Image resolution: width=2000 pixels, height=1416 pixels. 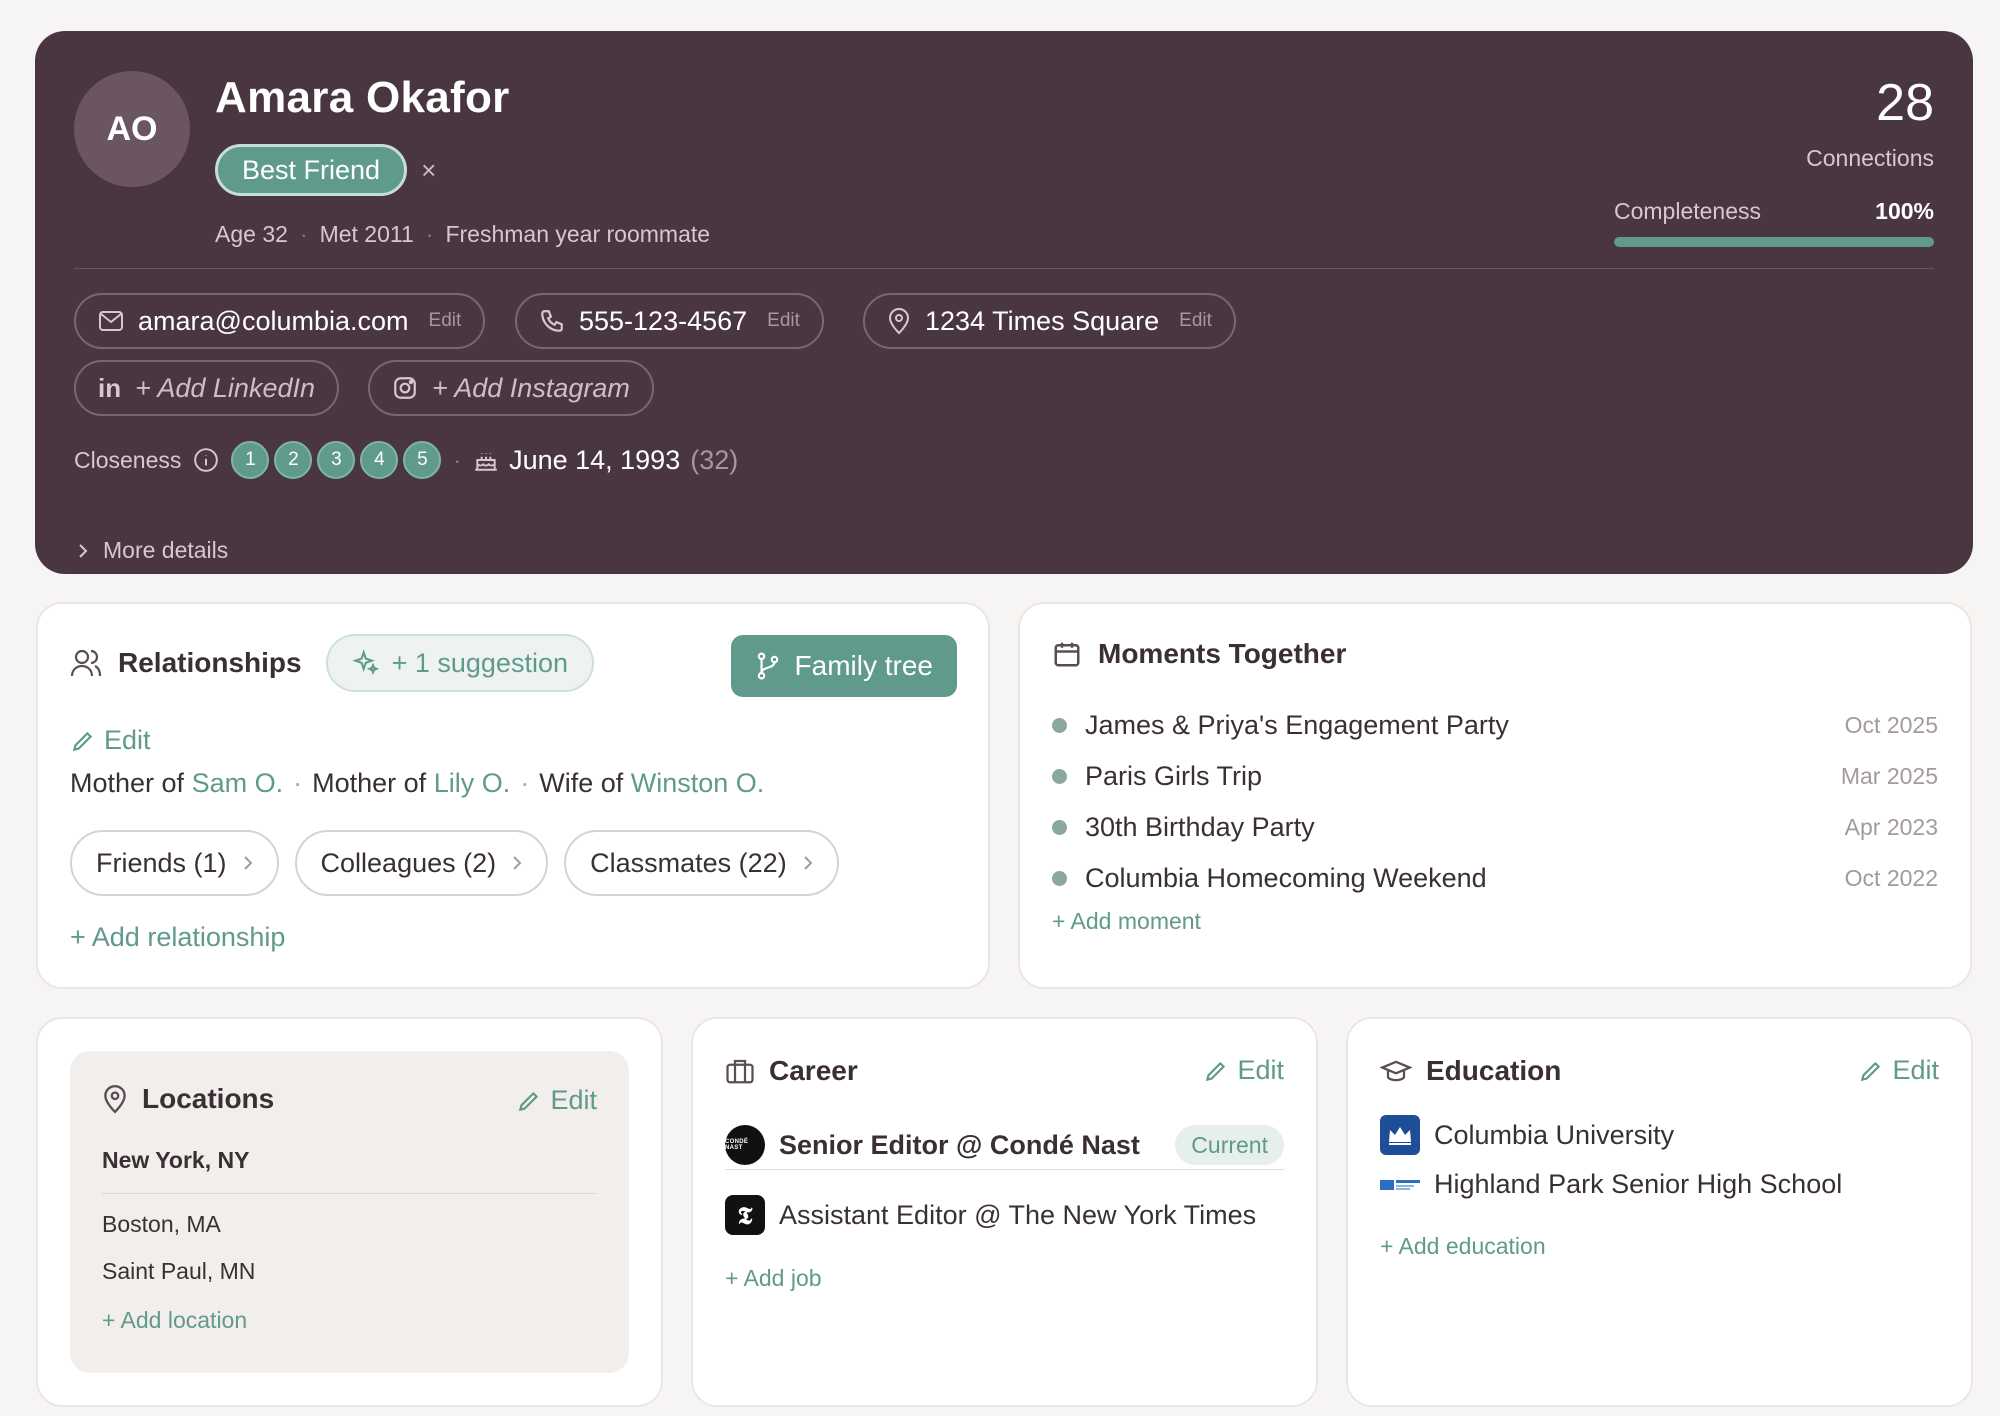 What do you see at coordinates (293, 460) in the screenshot?
I see `closeness-level-2: 2` at bounding box center [293, 460].